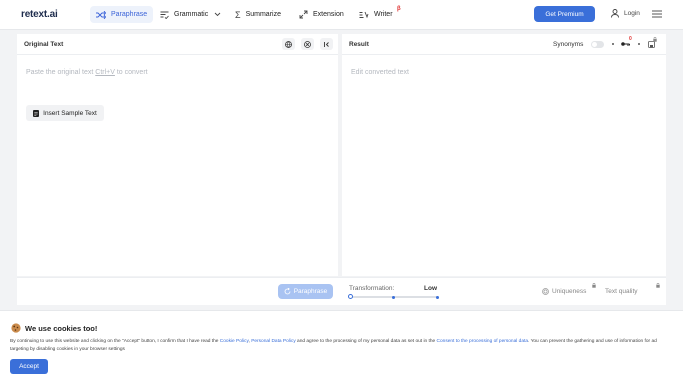 The height and width of the screenshot is (384, 683). Describe the element at coordinates (177, 44) in the screenshot. I see `original-text-header: Original Text` at that location.